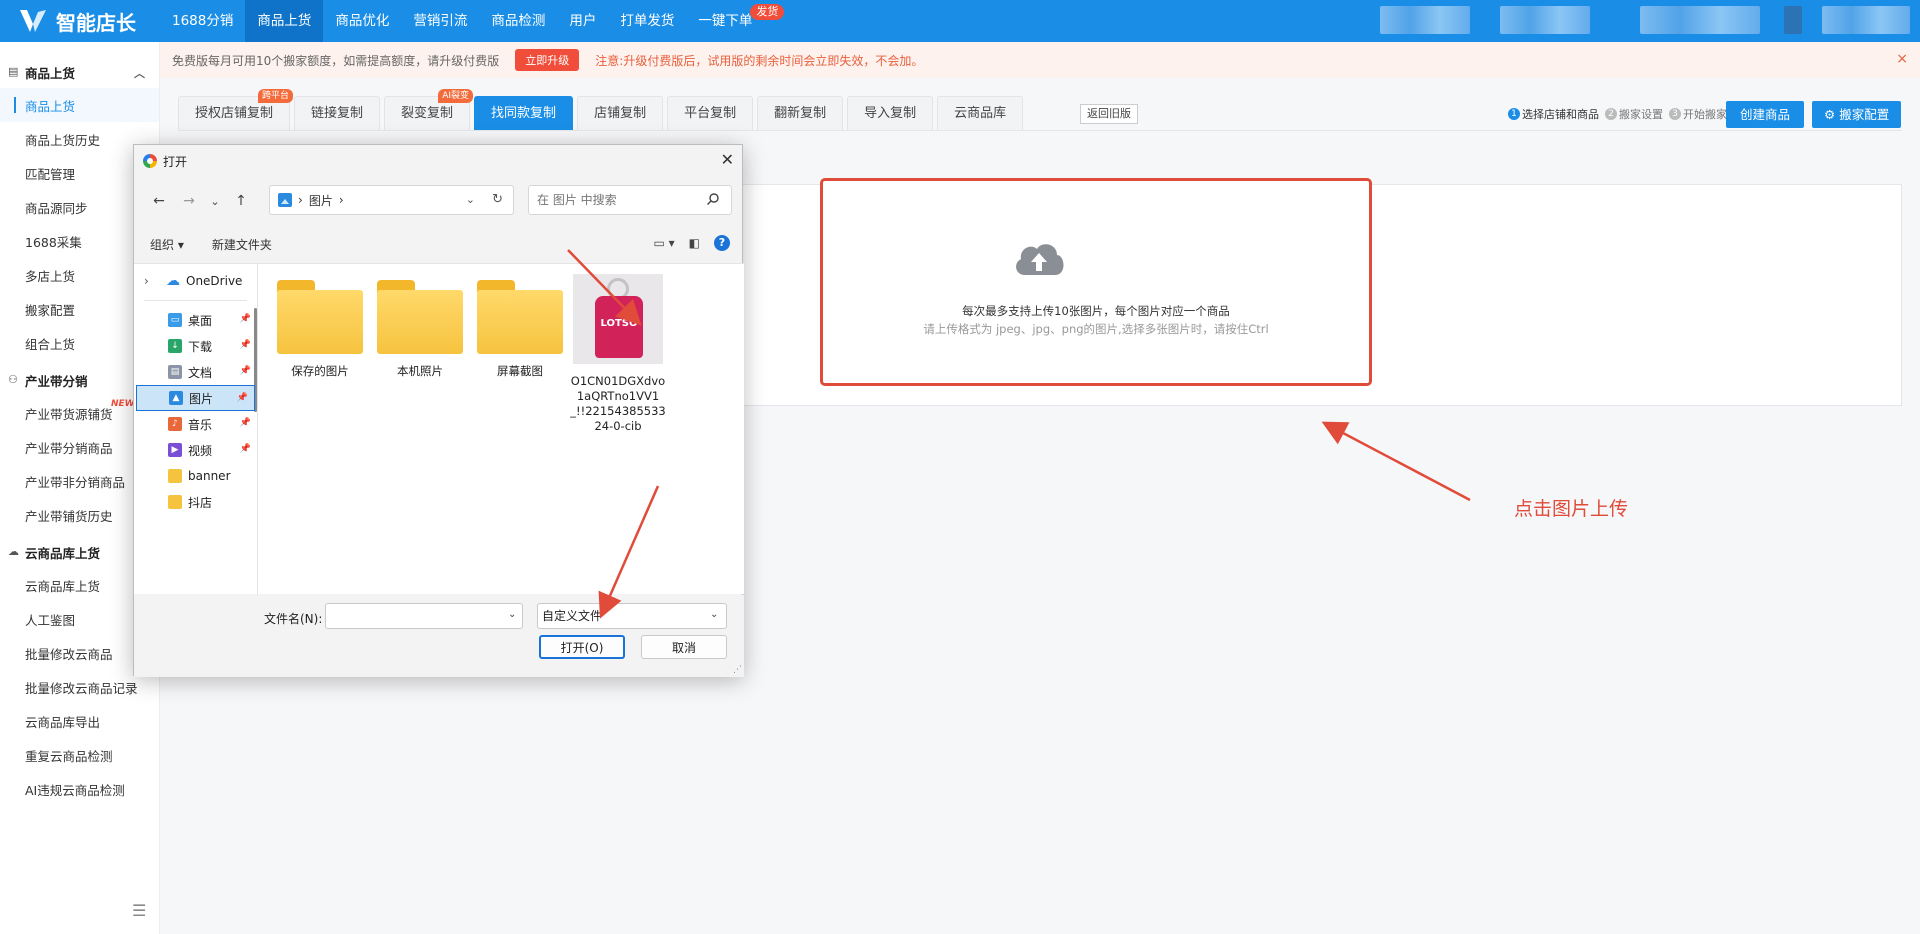 The height and width of the screenshot is (934, 1920). What do you see at coordinates (497, 199) in the screenshot?
I see `refresh-icon: ↻` at bounding box center [497, 199].